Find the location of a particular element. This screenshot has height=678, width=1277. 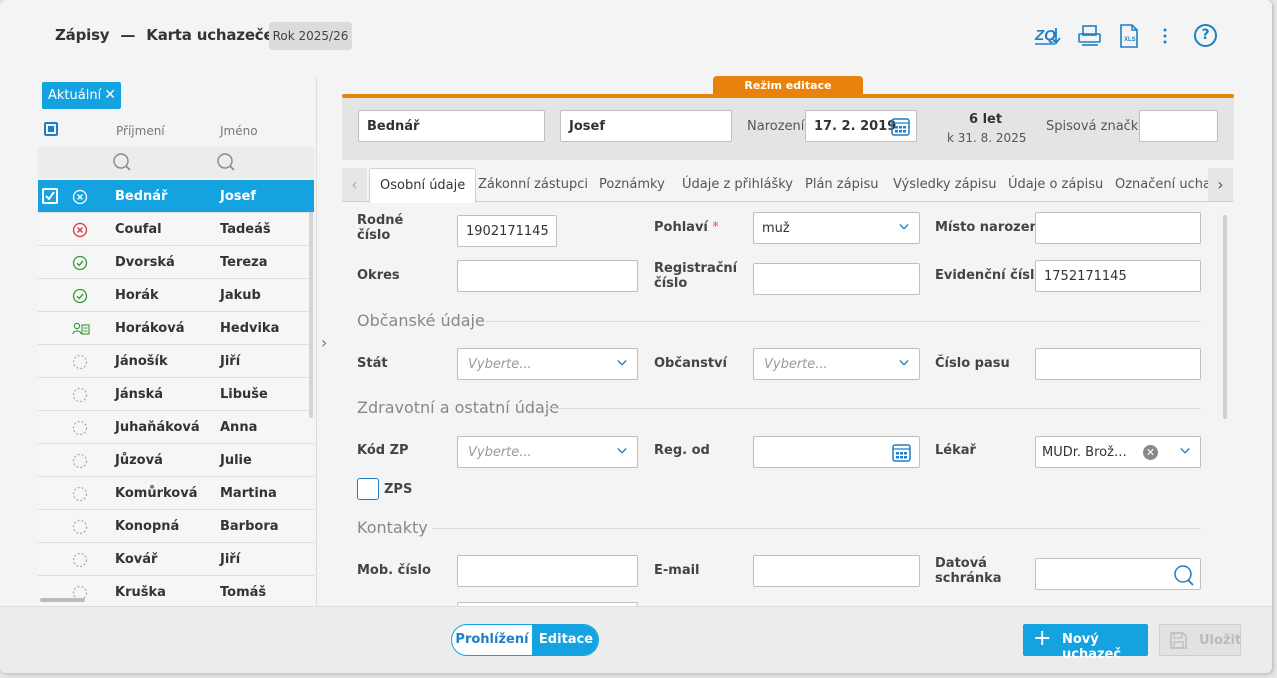

list-item: Horák Jakub is located at coordinates (176, 295).